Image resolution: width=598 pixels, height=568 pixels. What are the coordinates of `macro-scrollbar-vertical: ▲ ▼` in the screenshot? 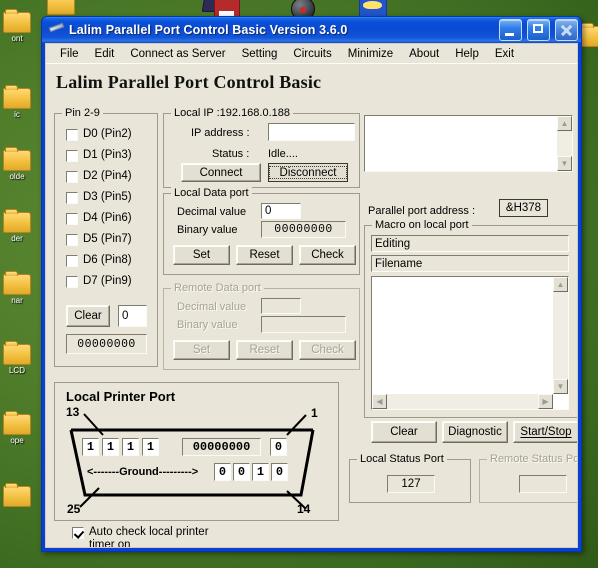 It's located at (560, 335).